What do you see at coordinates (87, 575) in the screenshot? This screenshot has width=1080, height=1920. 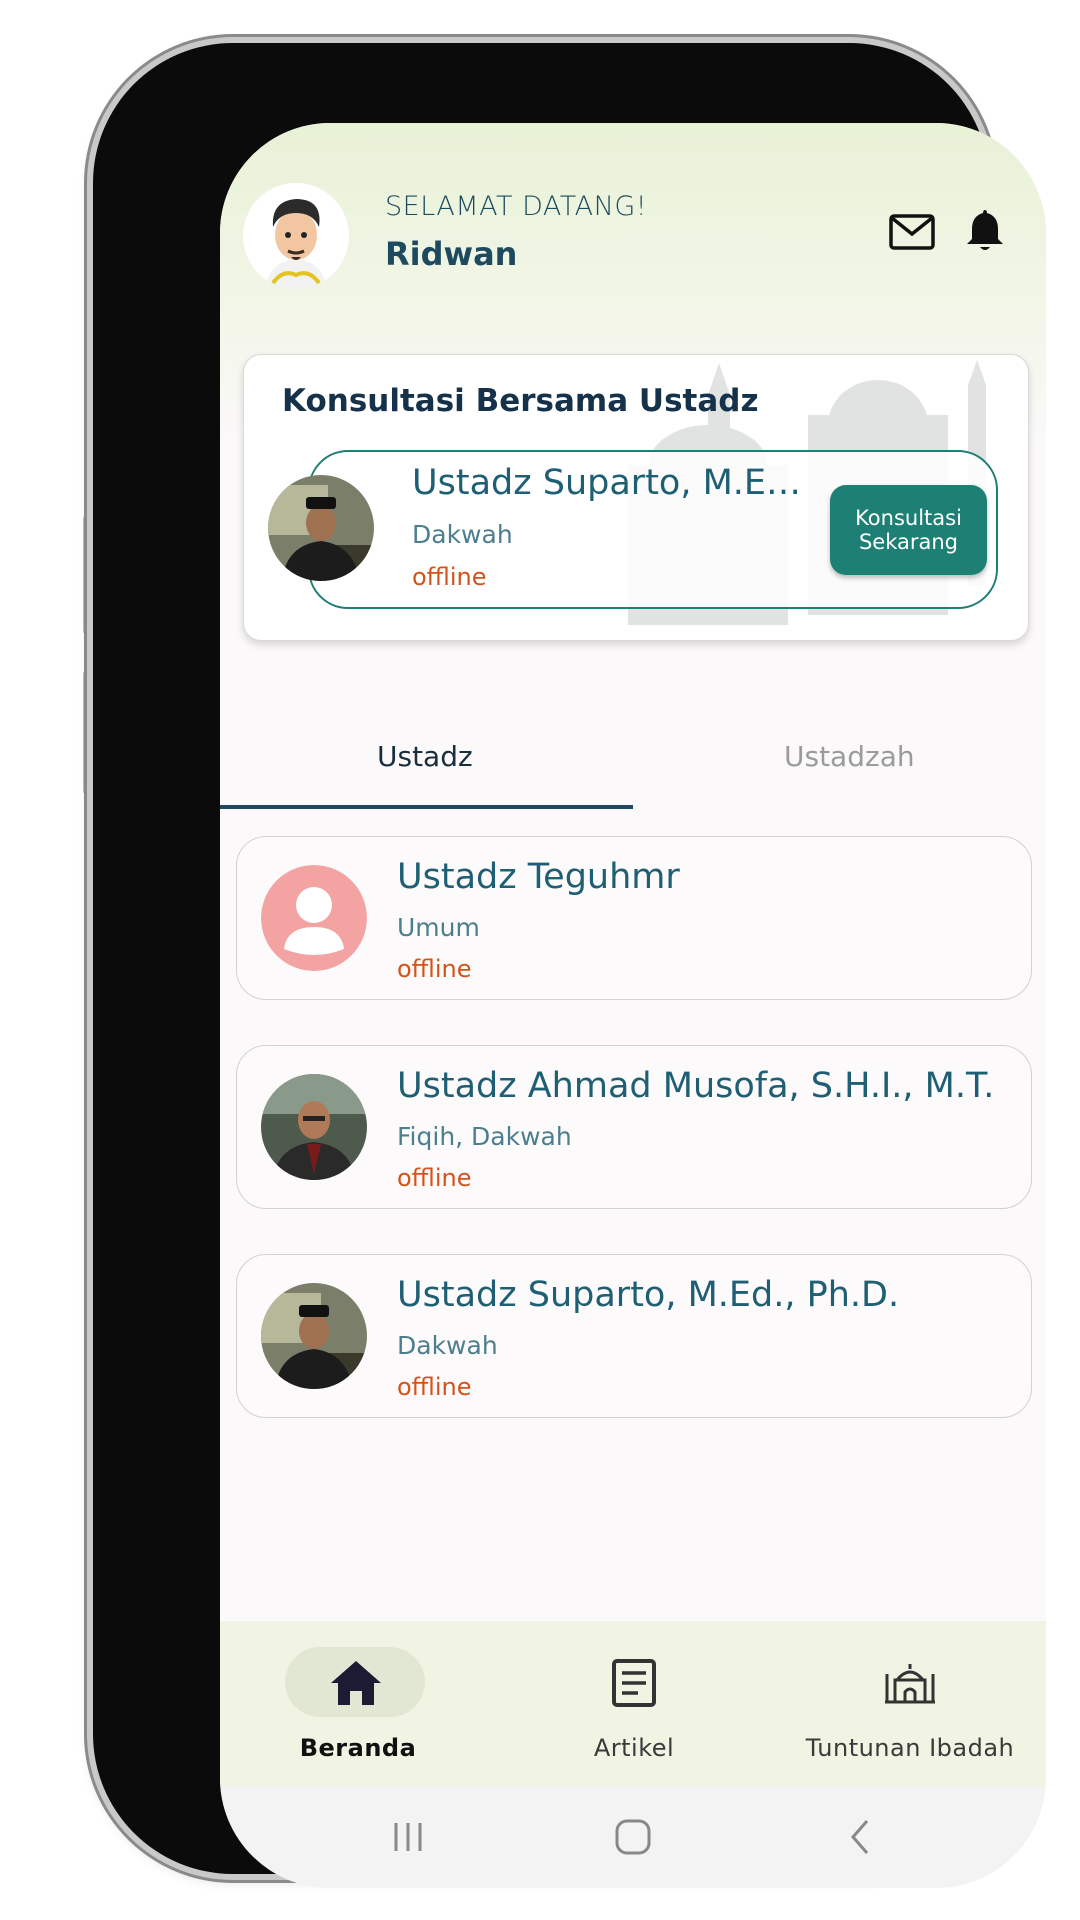 I see `volume-up-button` at bounding box center [87, 575].